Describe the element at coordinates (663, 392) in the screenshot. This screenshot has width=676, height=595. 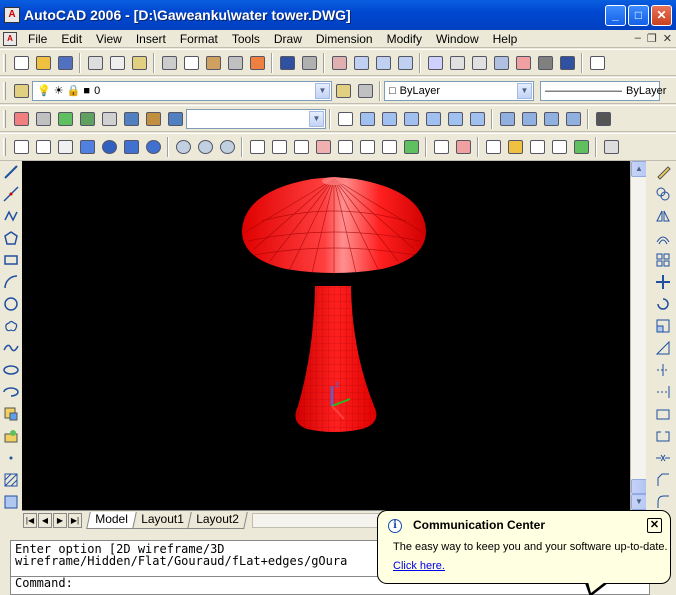
I see `extend-icon` at that location.